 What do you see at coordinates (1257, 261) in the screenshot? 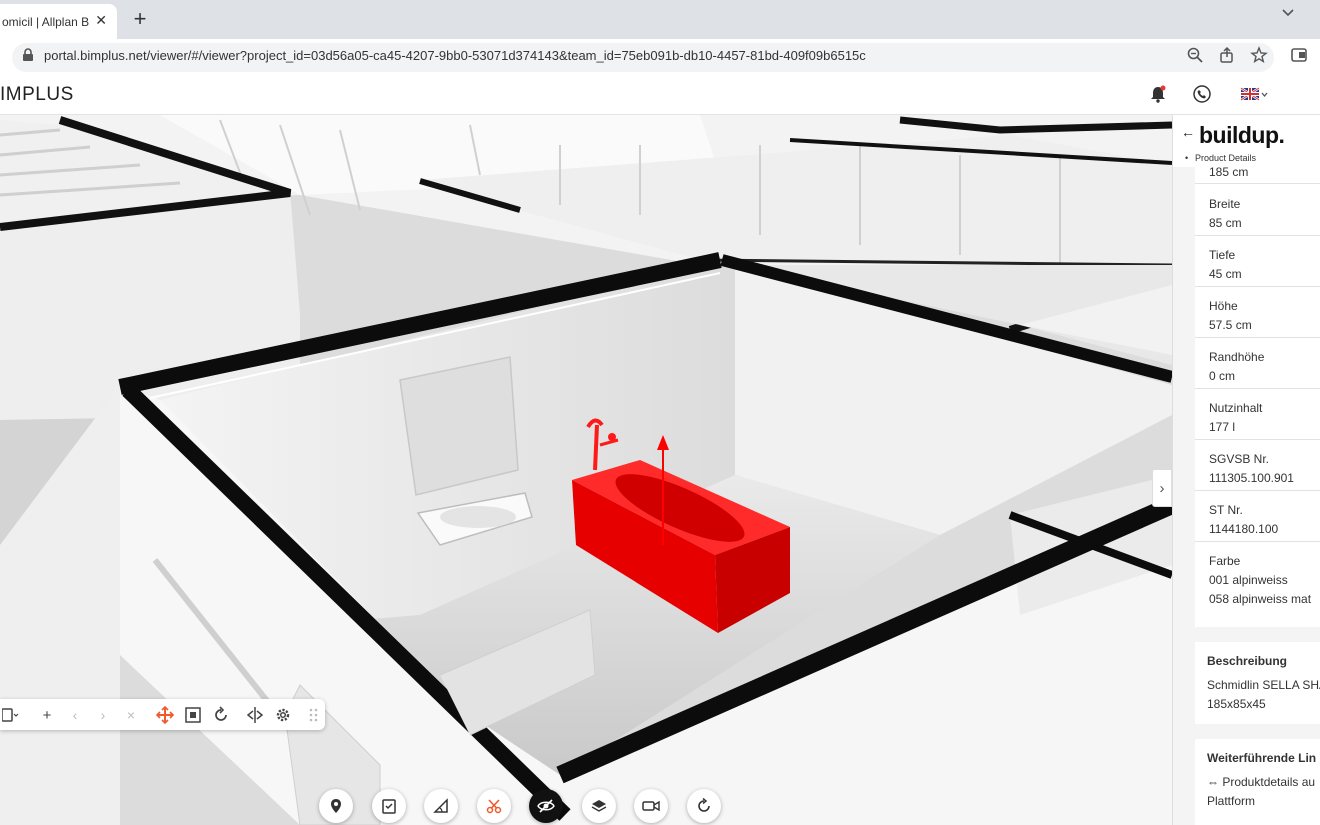
I see `attribute-row: Tiefe 45 cm` at bounding box center [1257, 261].